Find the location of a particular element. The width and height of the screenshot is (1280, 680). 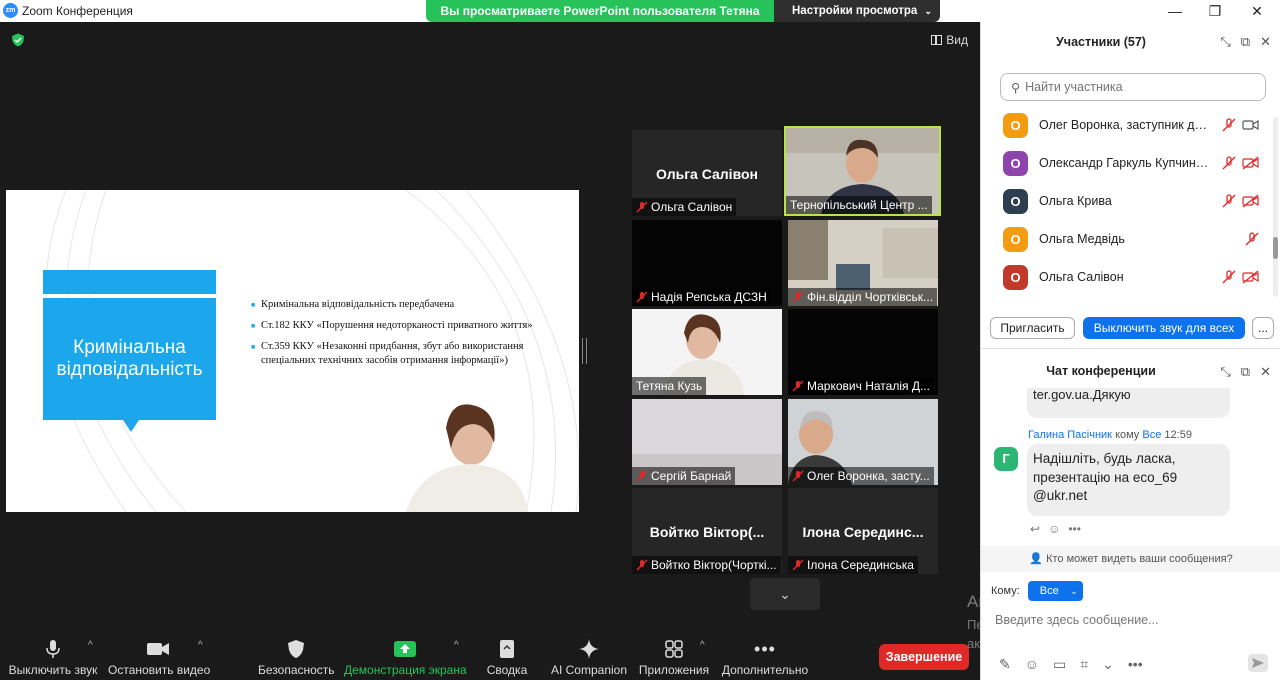

participant-tile: Надія Репська ДСЗН is located at coordinates (707, 263).